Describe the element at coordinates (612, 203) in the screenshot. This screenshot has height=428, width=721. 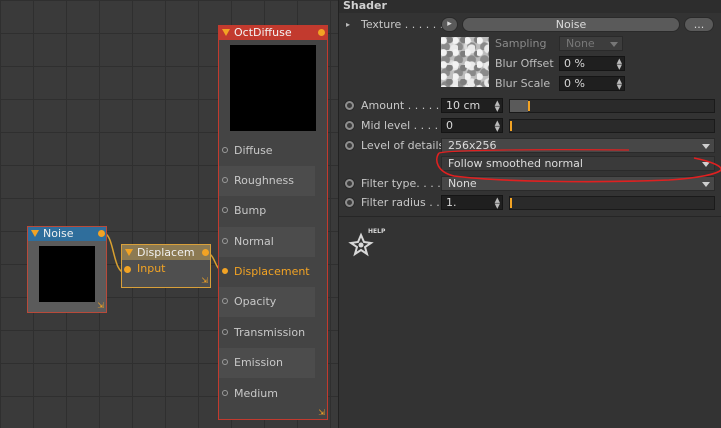
I see `filter-radius-slider` at that location.